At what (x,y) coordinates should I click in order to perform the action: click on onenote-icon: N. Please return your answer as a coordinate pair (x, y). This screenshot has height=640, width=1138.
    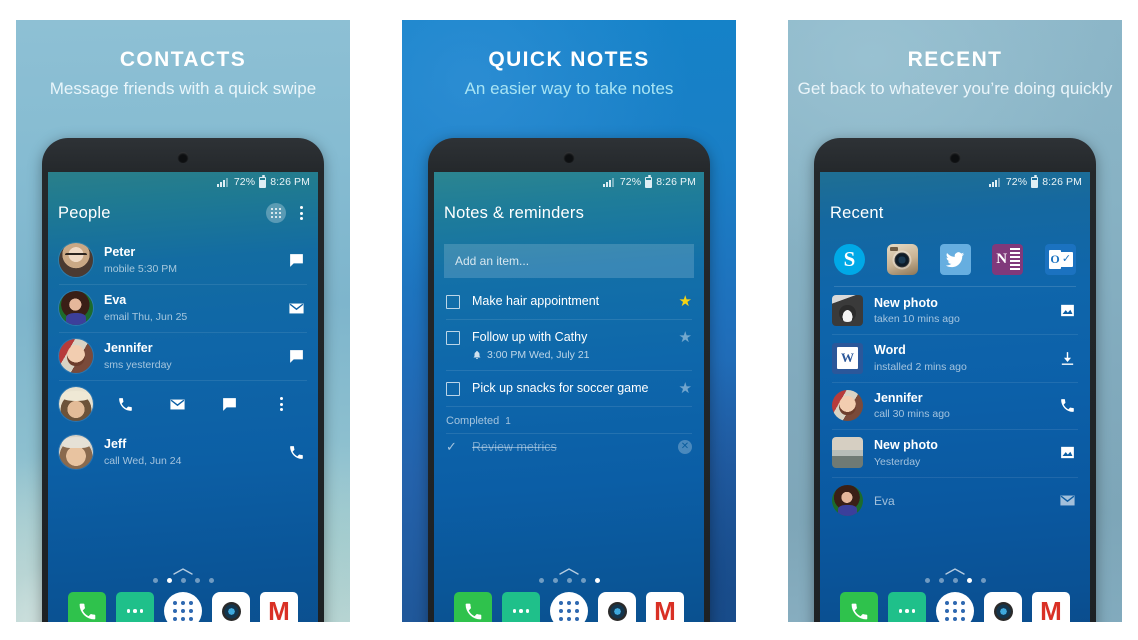
    Looking at the image, I should click on (1008, 259).